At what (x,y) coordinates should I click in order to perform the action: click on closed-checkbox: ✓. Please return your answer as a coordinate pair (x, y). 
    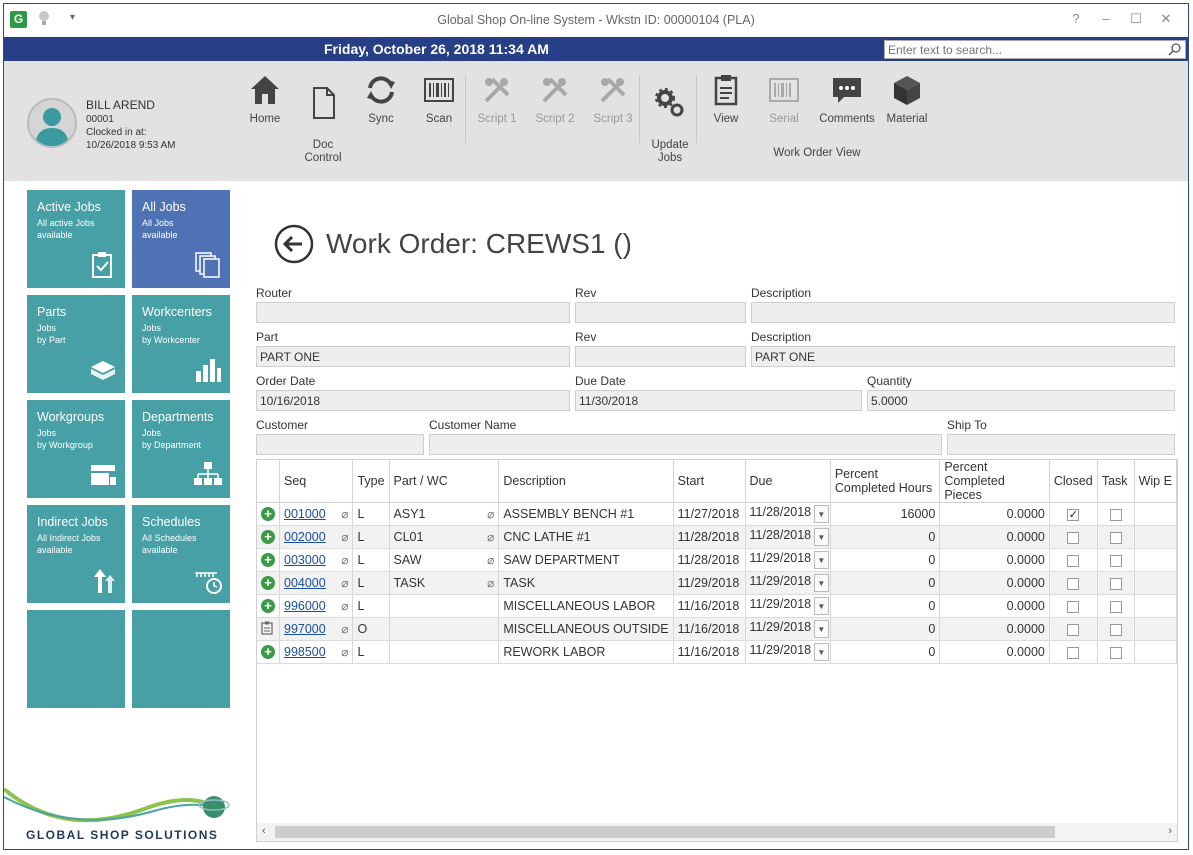
    Looking at the image, I should click on (1073, 514).